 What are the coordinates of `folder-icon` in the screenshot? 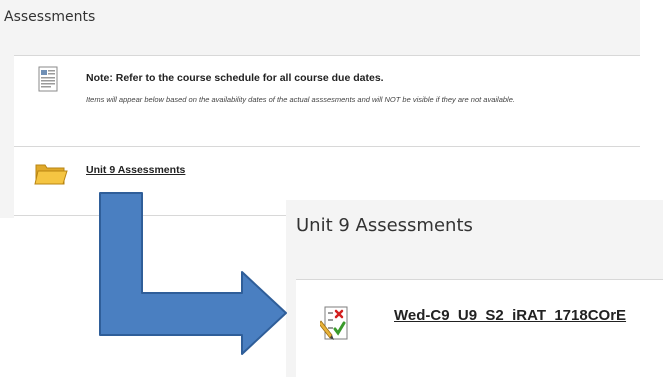 It's located at (51, 173).